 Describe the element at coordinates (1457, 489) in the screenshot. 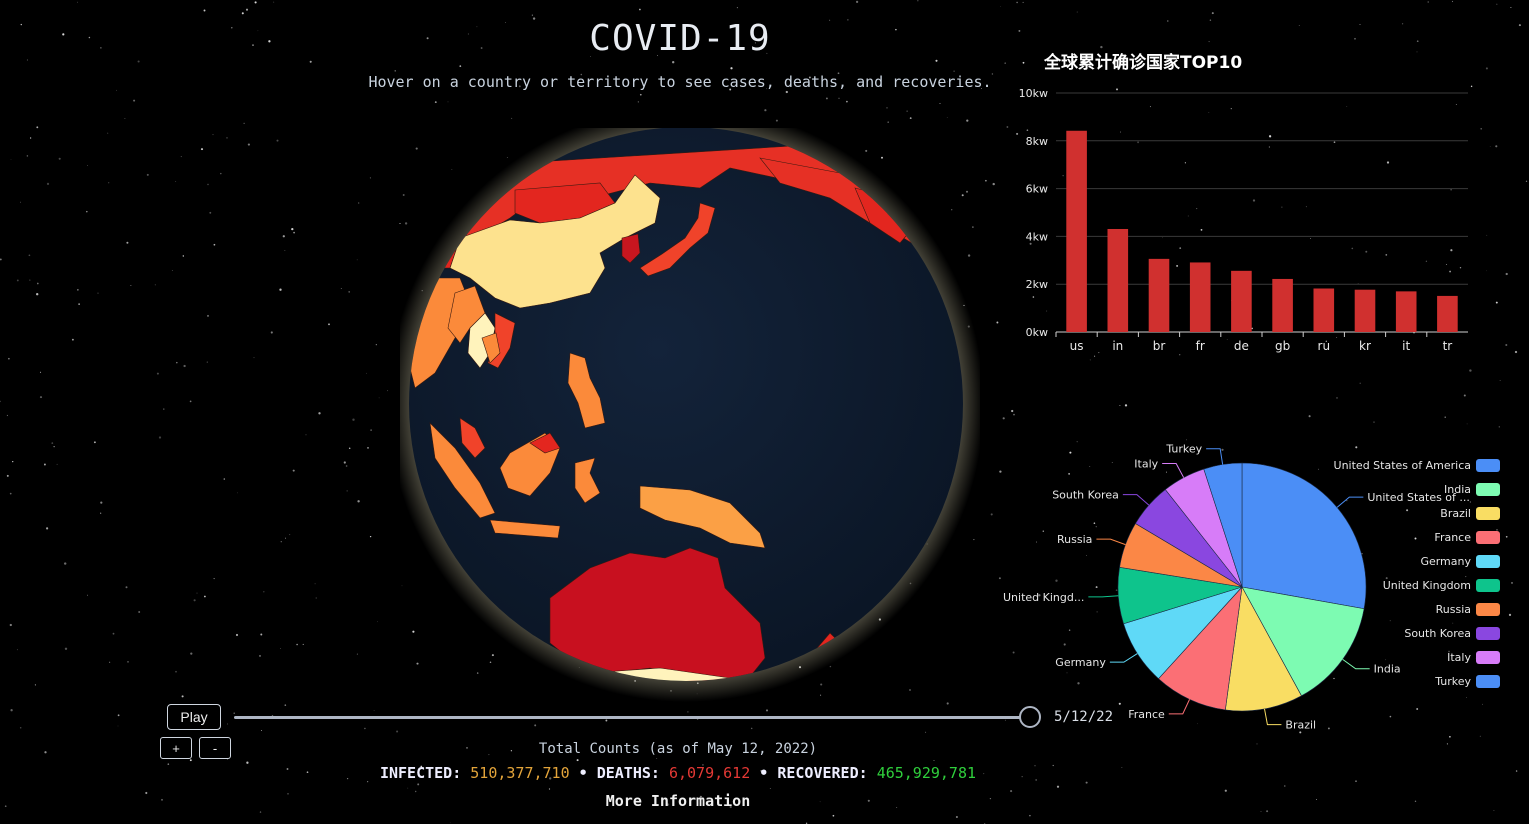

I see `pie-legend-label: India` at that location.